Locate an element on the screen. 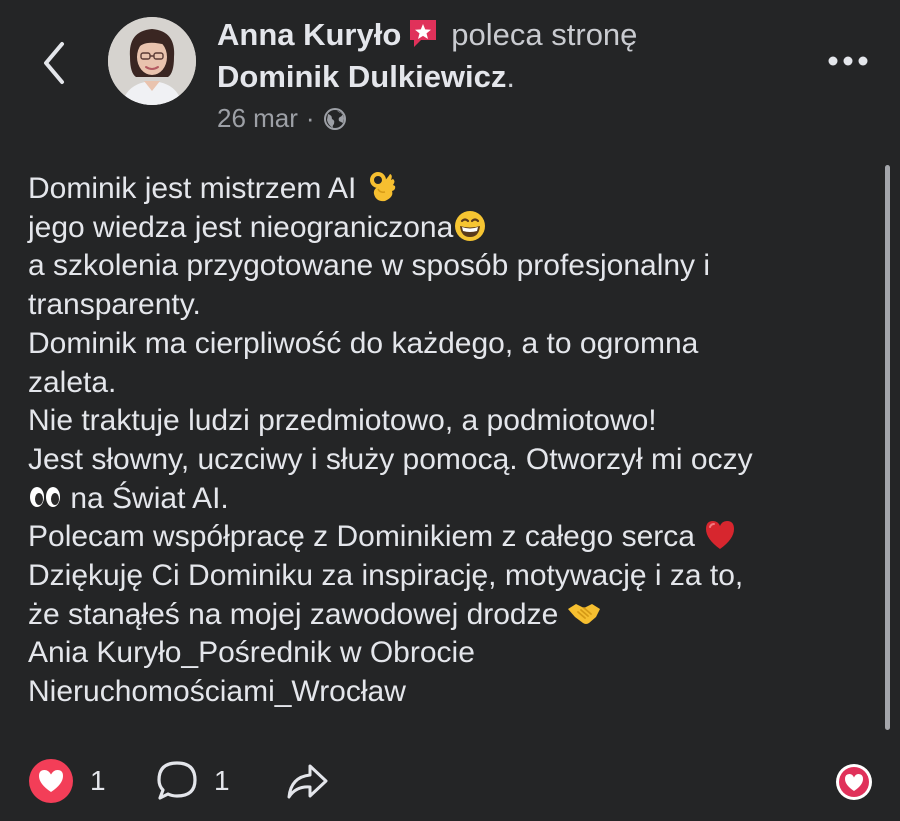  post-text: że stanąłeś na mojej zawodowej drodze is located at coordinates (293, 614).